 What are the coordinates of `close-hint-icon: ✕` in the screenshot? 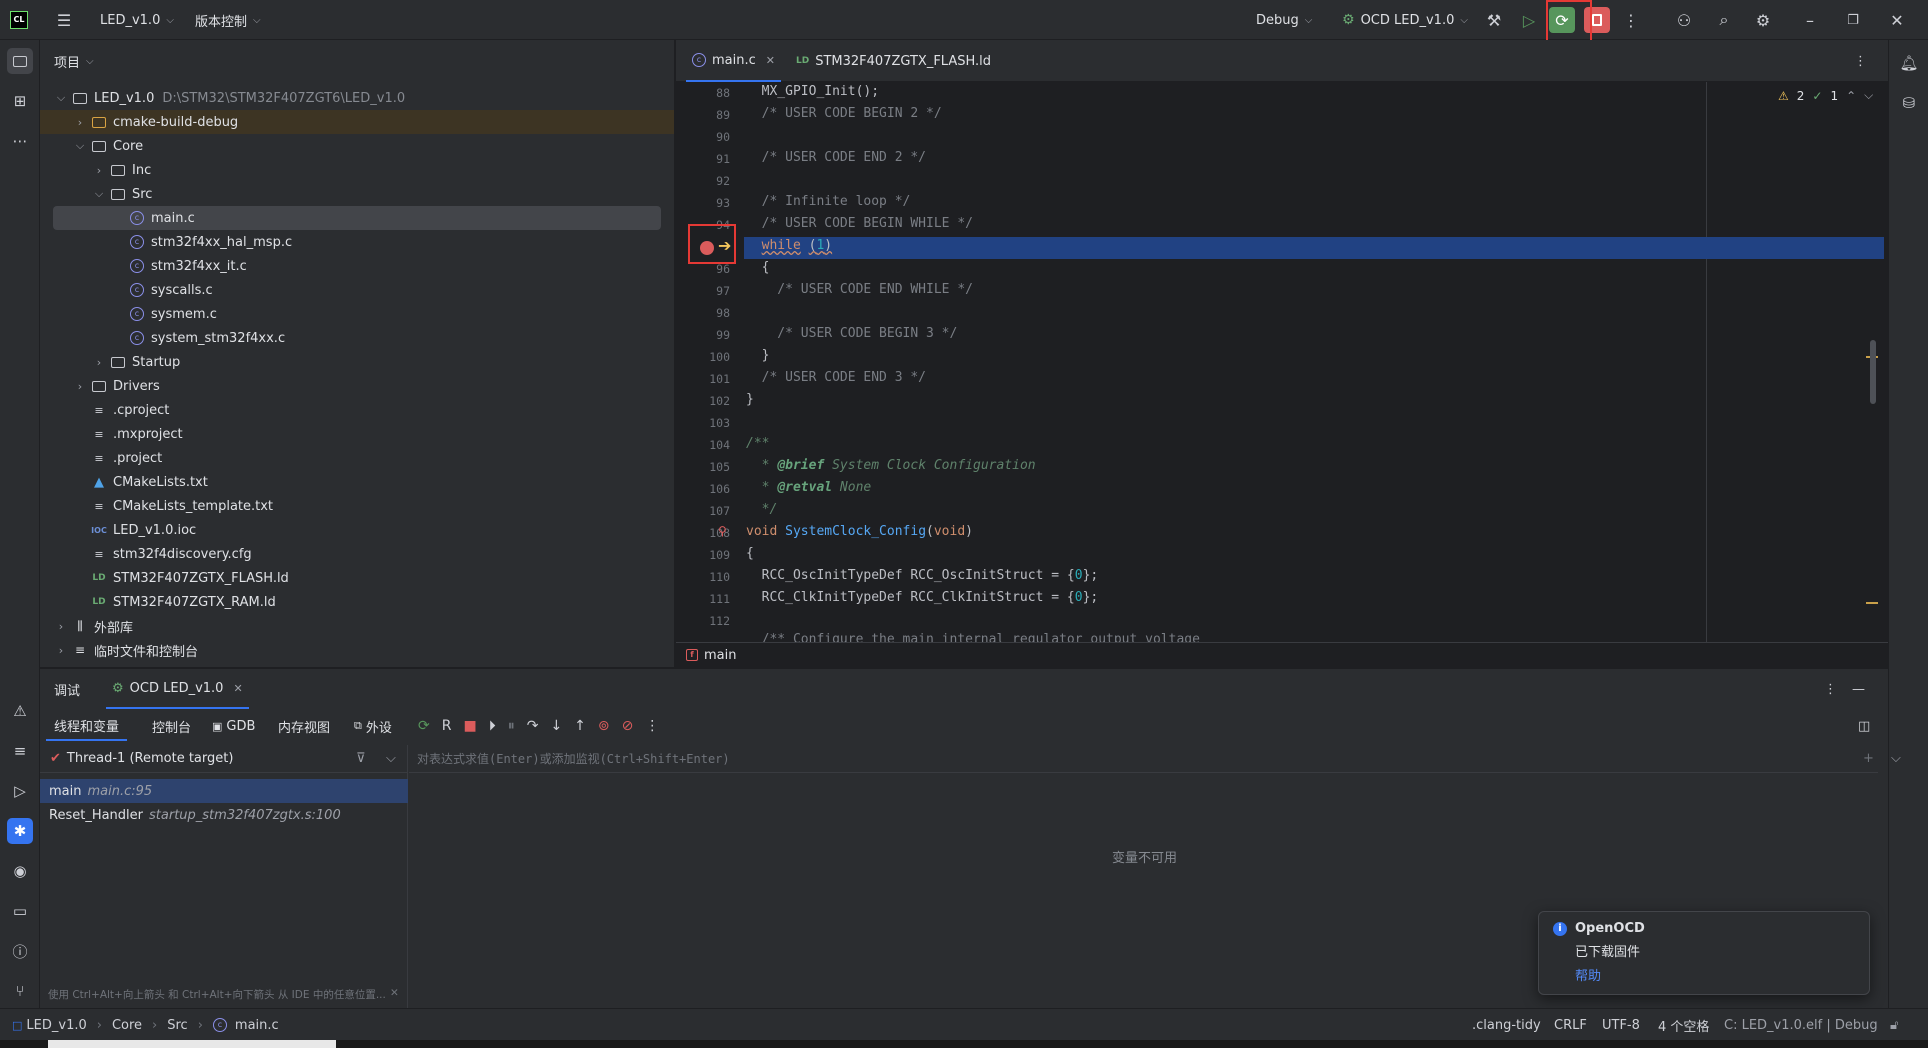 It's located at (394, 993).